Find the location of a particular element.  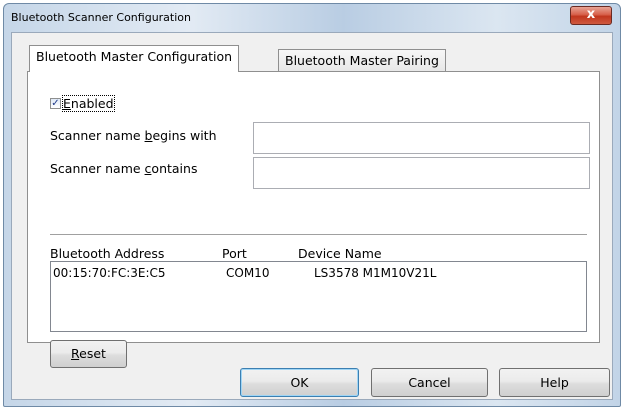

reset-button: Reset is located at coordinates (88, 354).